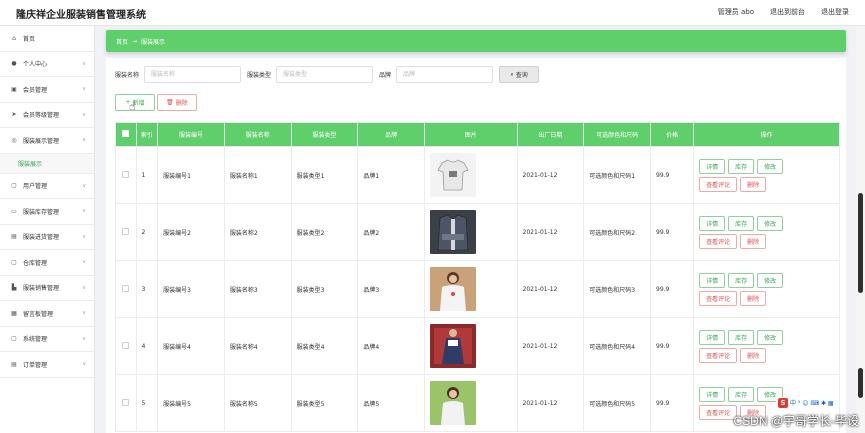 This screenshot has height=433, width=865. I want to click on chat-icon: ▭, so click(14, 211).